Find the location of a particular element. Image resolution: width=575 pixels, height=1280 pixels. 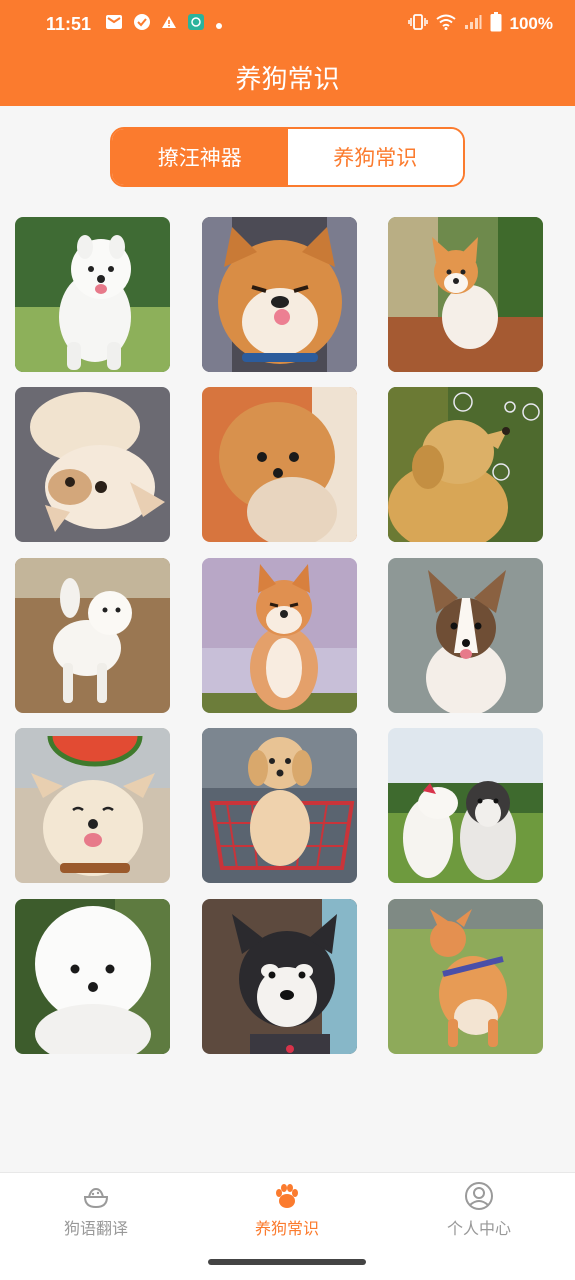

gallery-item-pomeranian is located at coordinates (279, 464).